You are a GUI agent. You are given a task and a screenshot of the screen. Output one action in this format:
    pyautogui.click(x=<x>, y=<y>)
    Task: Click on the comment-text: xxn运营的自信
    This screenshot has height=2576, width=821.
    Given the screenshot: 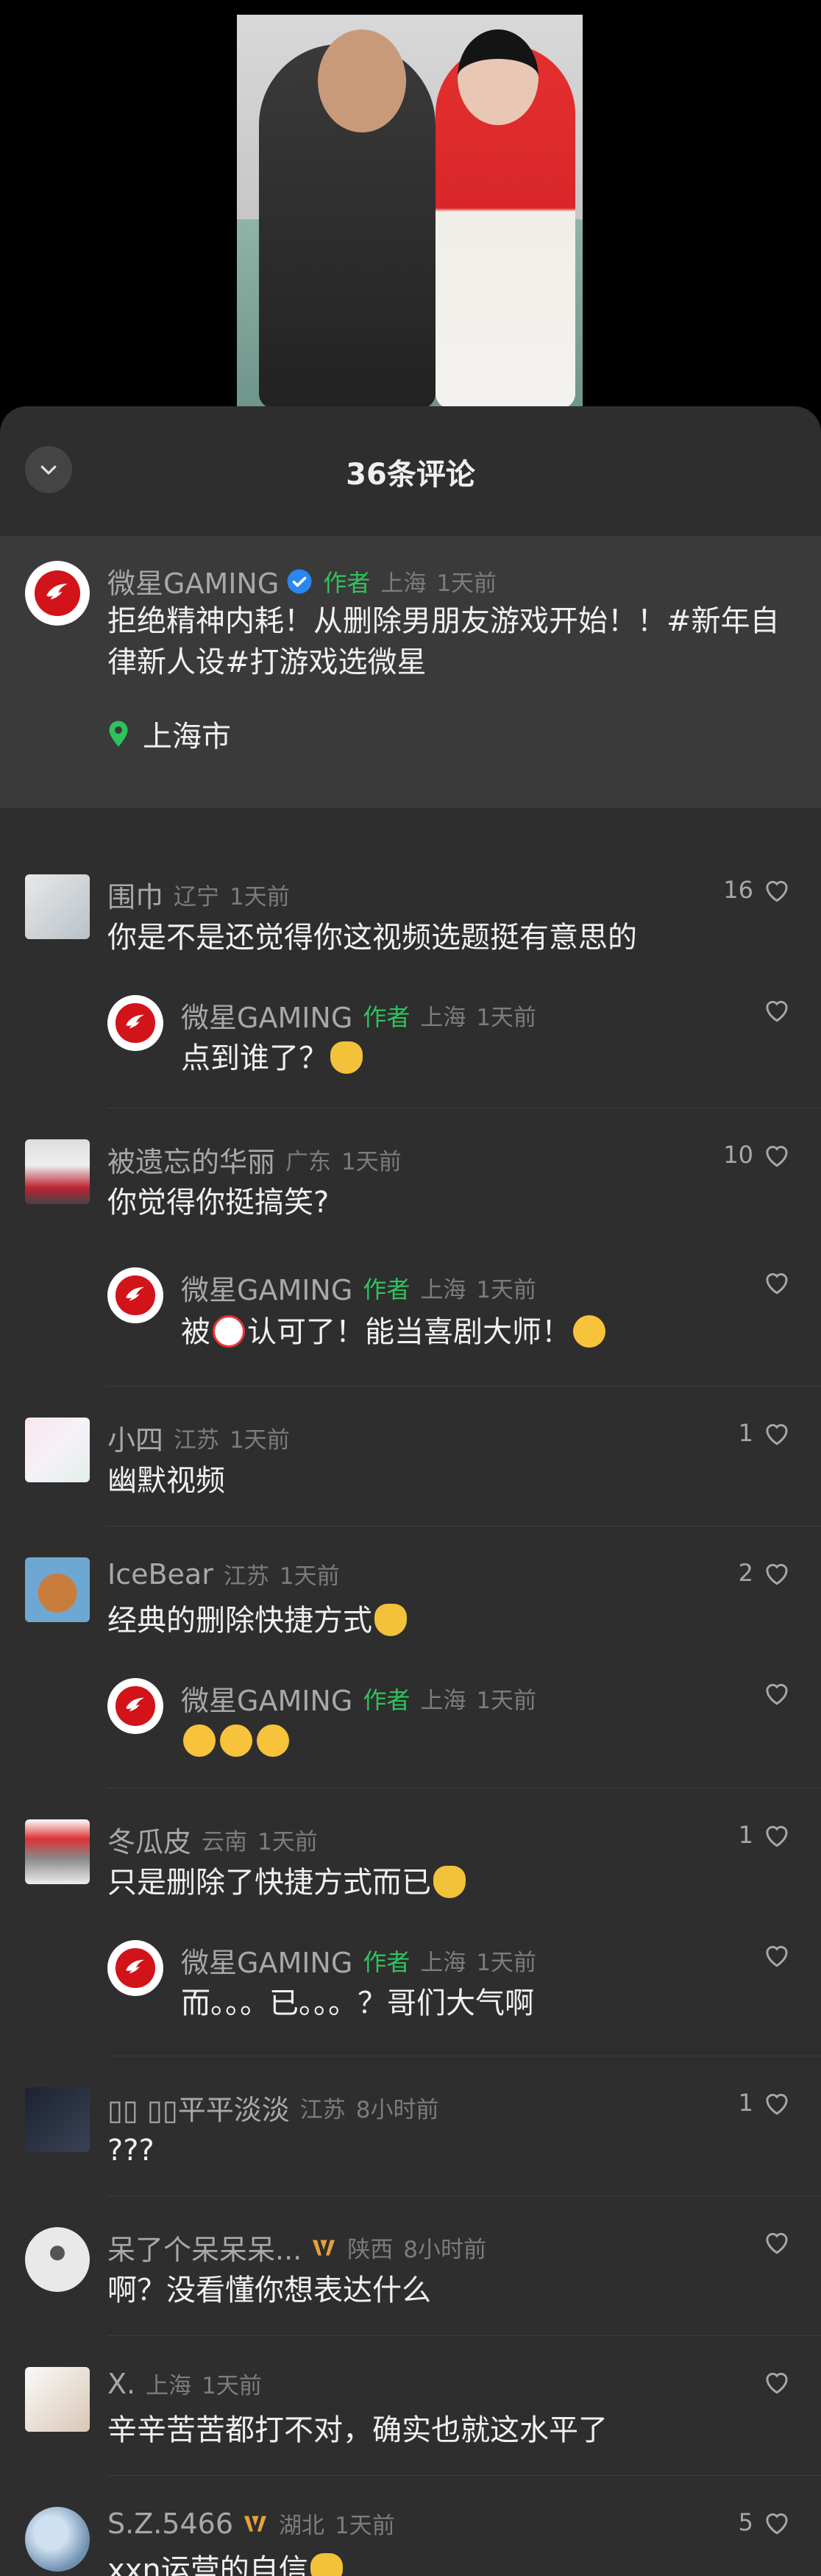 What is the action you would take?
    pyautogui.click(x=226, y=2563)
    